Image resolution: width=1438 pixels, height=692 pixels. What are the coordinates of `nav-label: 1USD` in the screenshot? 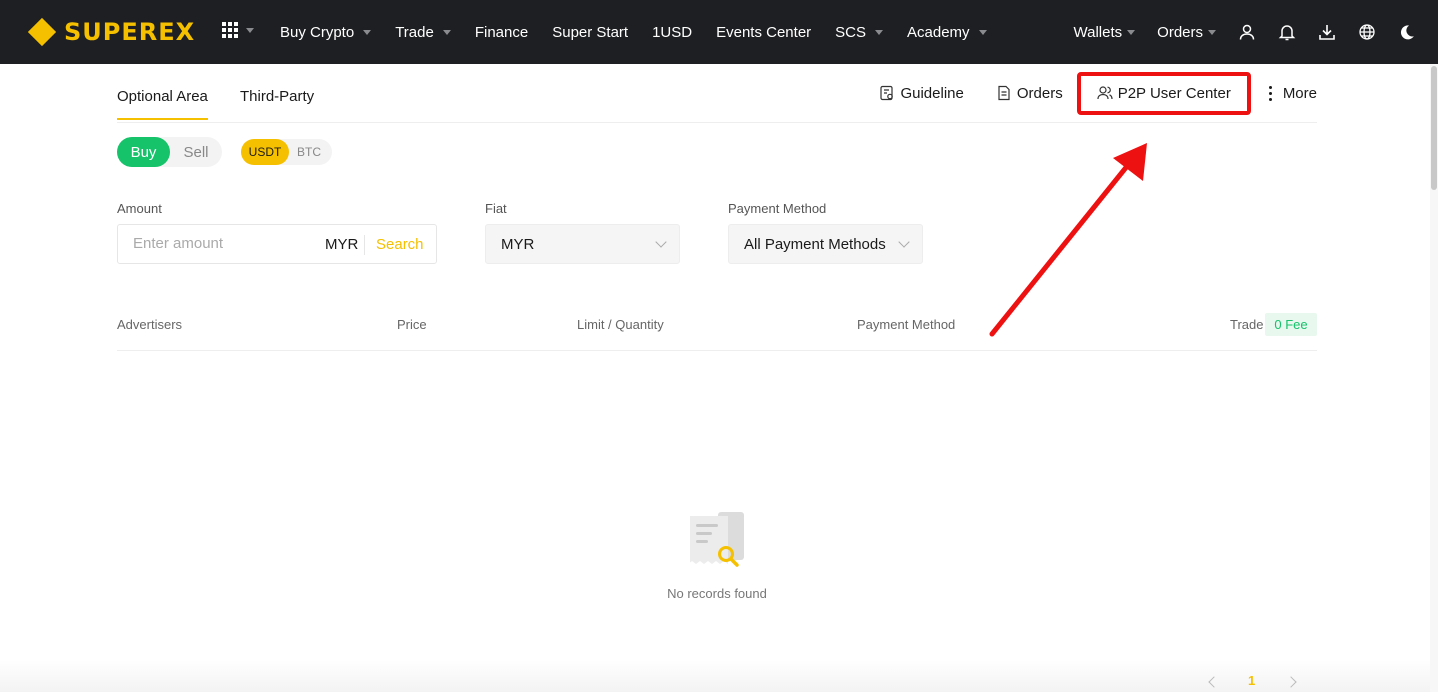 It's located at (672, 32).